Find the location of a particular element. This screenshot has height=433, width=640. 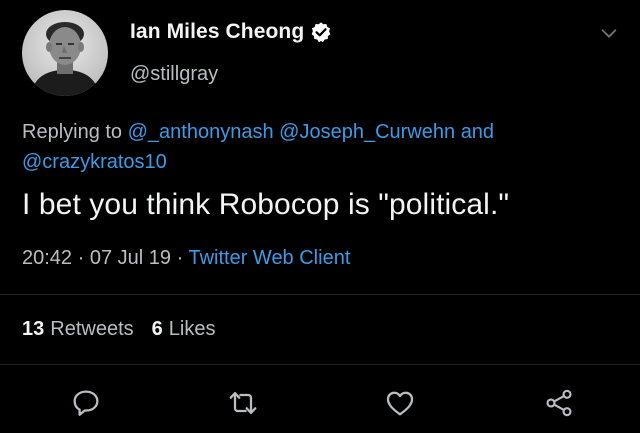

display-name-row: Ian Miles Cheong is located at coordinates (231, 32).